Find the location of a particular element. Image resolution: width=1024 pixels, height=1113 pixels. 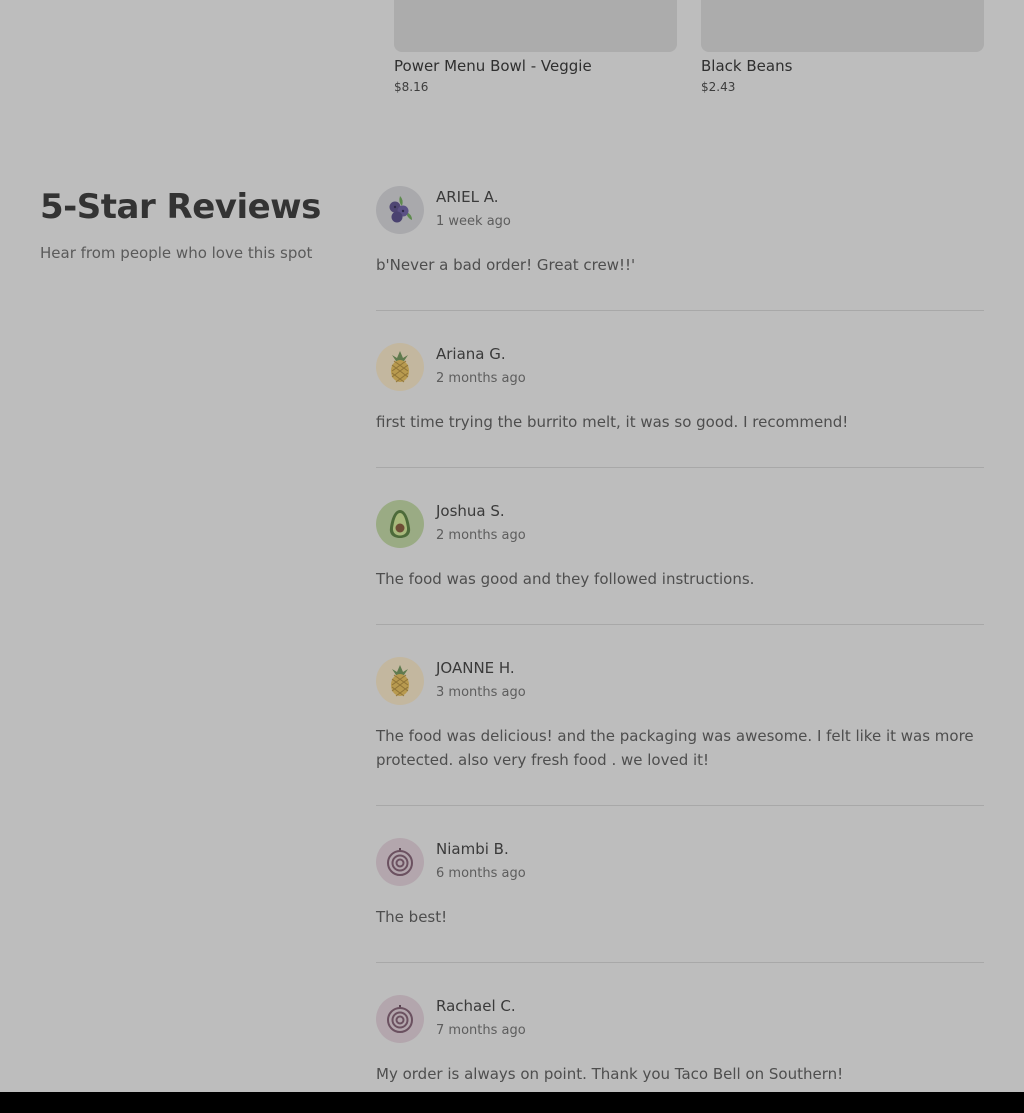

reviewer-name: ARIEL A. is located at coordinates (467, 197).